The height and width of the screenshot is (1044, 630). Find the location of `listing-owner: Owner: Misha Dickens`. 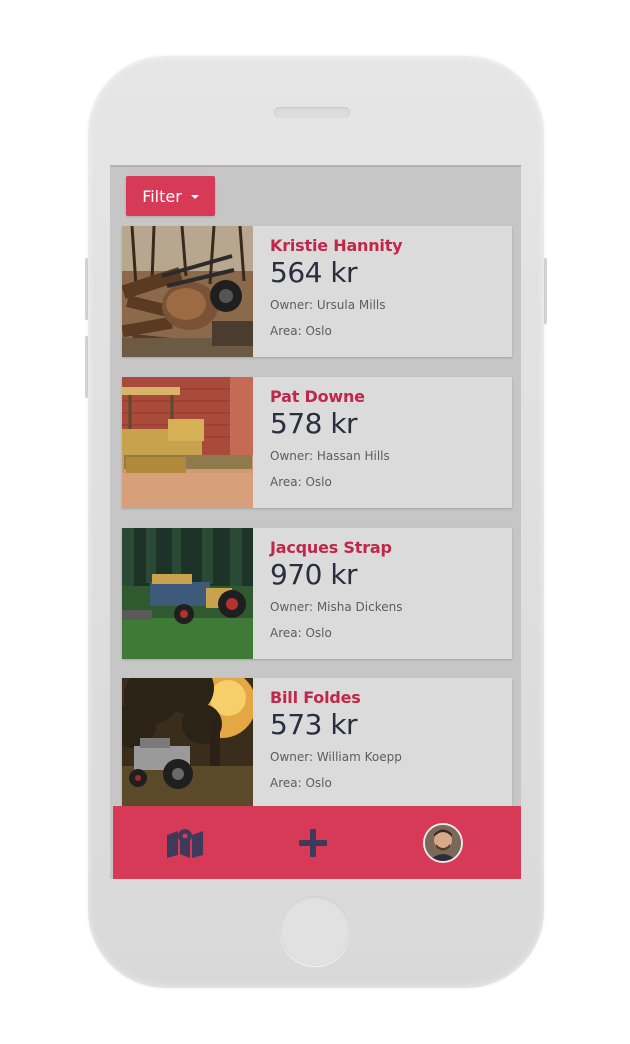

listing-owner: Owner: Misha Dickens is located at coordinates (336, 607).